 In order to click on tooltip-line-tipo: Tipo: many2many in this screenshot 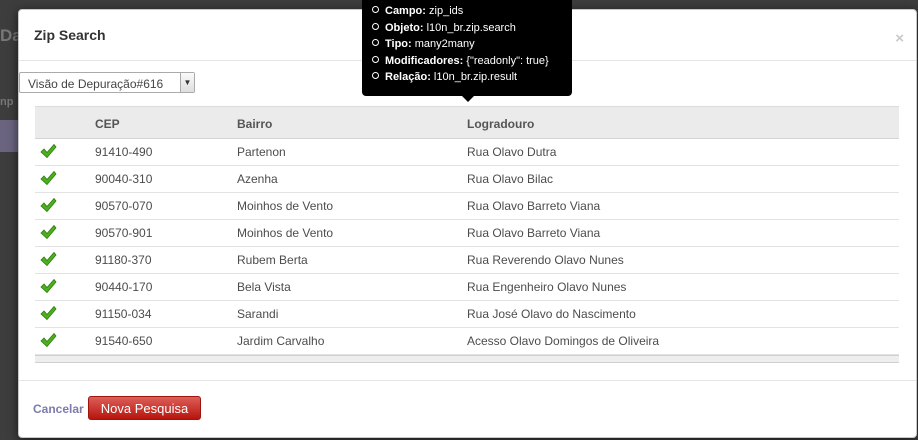, I will do `click(472, 46)`.